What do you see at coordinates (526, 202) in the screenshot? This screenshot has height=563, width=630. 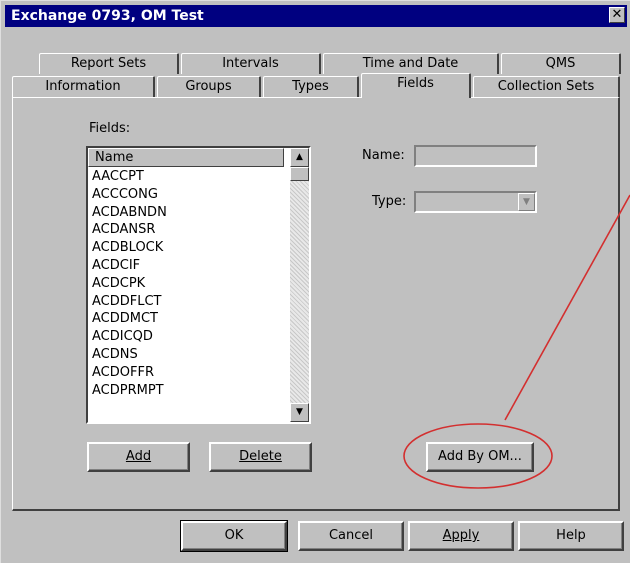 I see `dropdown-arrow-icon: ▼` at bounding box center [526, 202].